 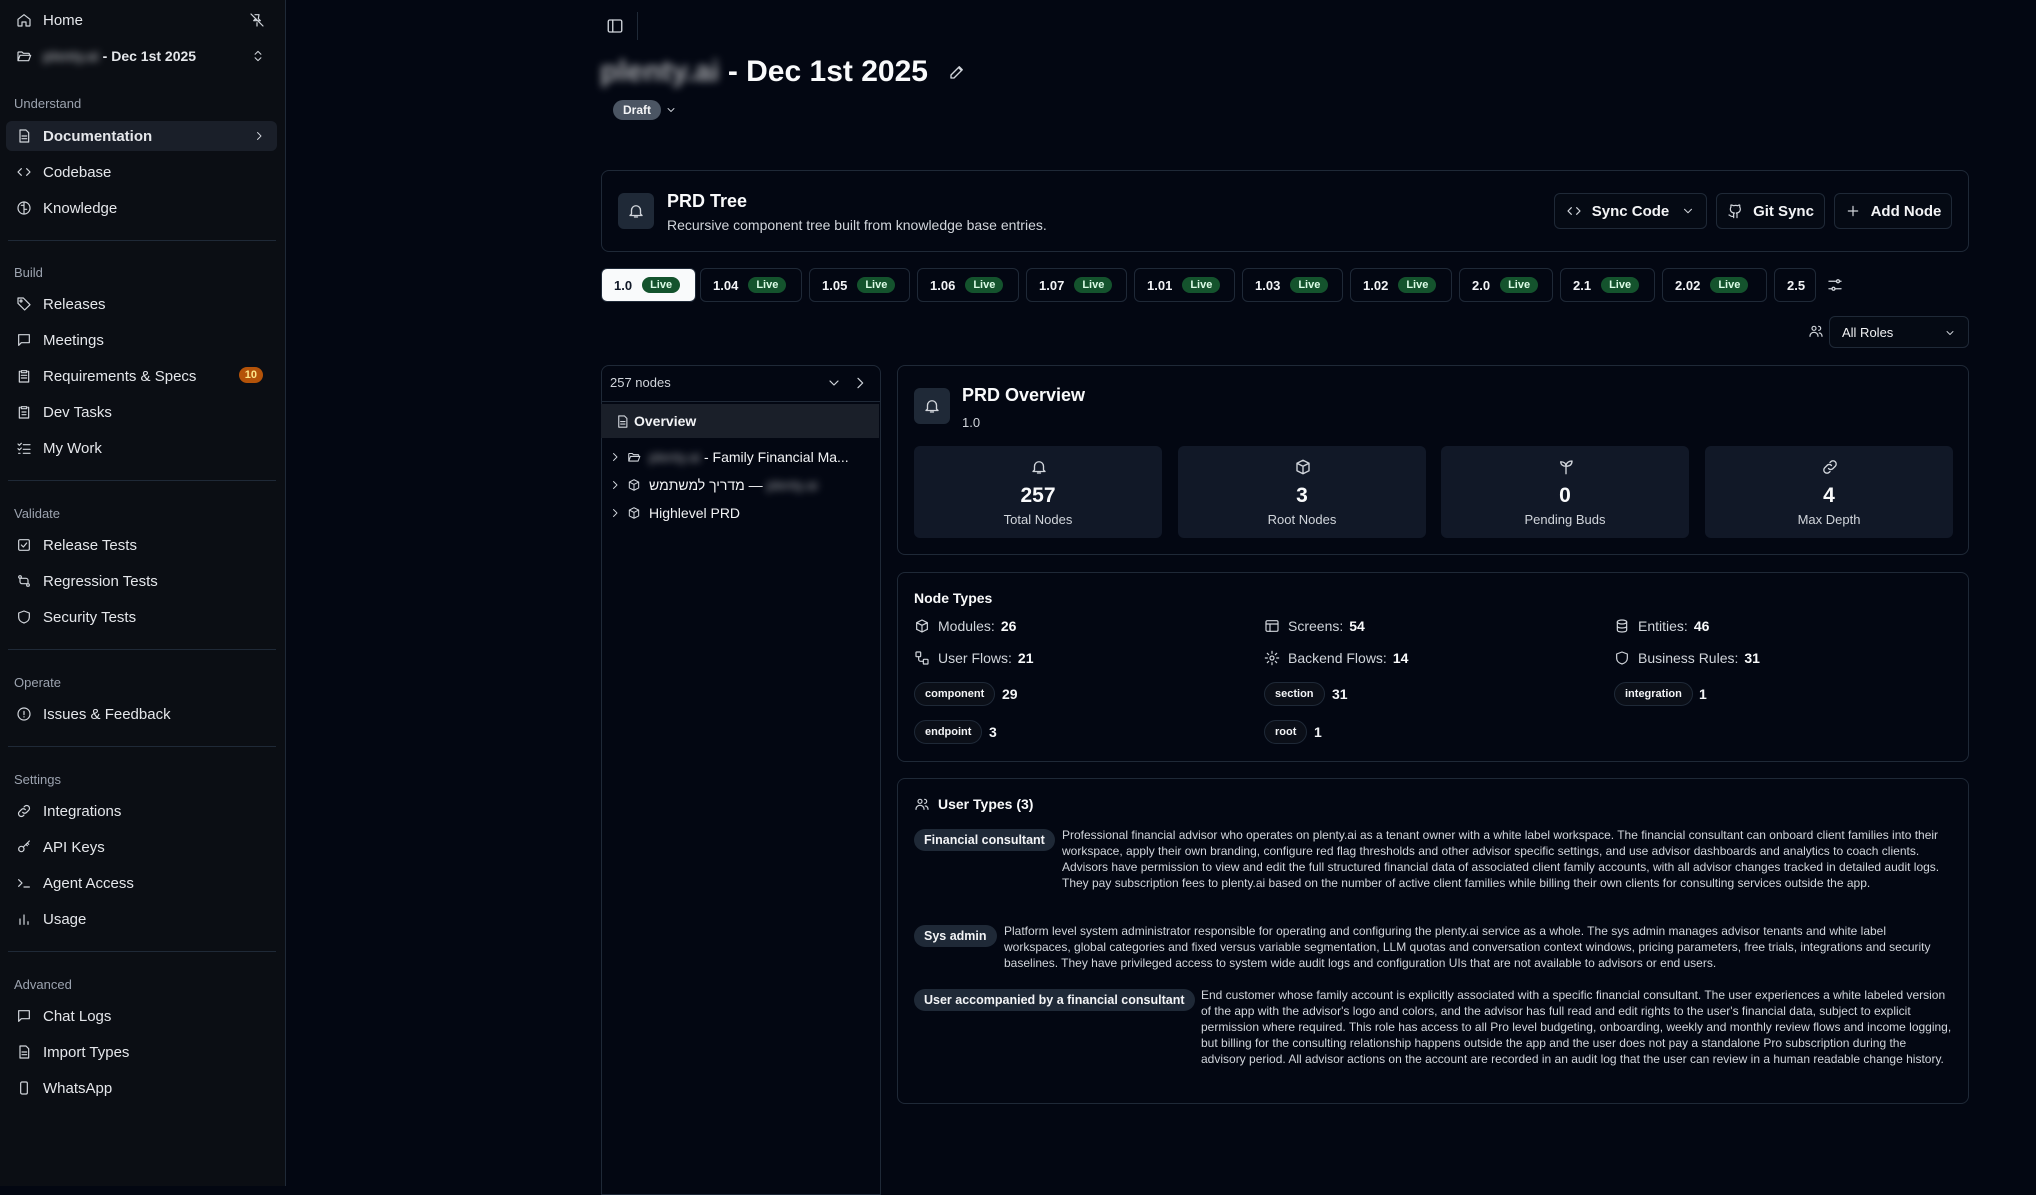 What do you see at coordinates (645, 110) in the screenshot?
I see `status-dropdown: Draft` at bounding box center [645, 110].